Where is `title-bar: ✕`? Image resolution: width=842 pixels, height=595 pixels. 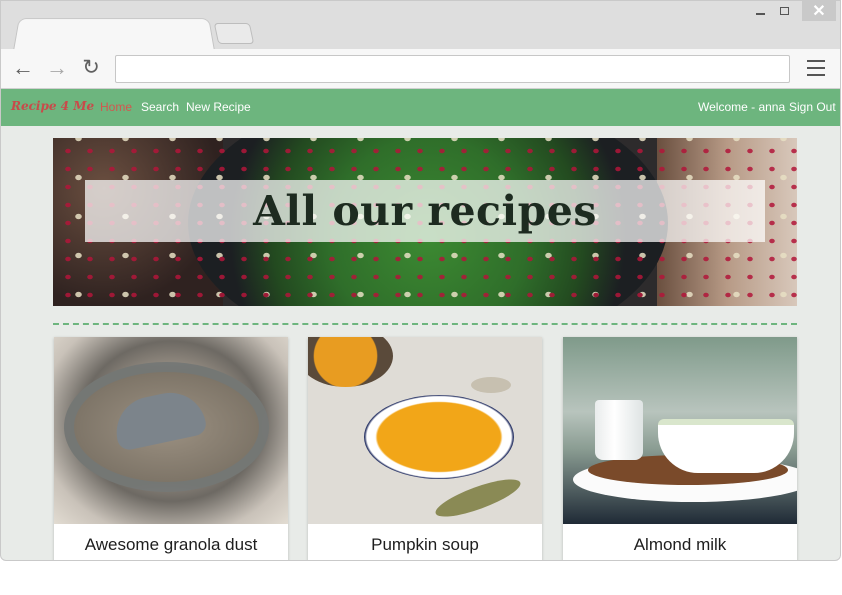 title-bar: ✕ is located at coordinates (420, 26).